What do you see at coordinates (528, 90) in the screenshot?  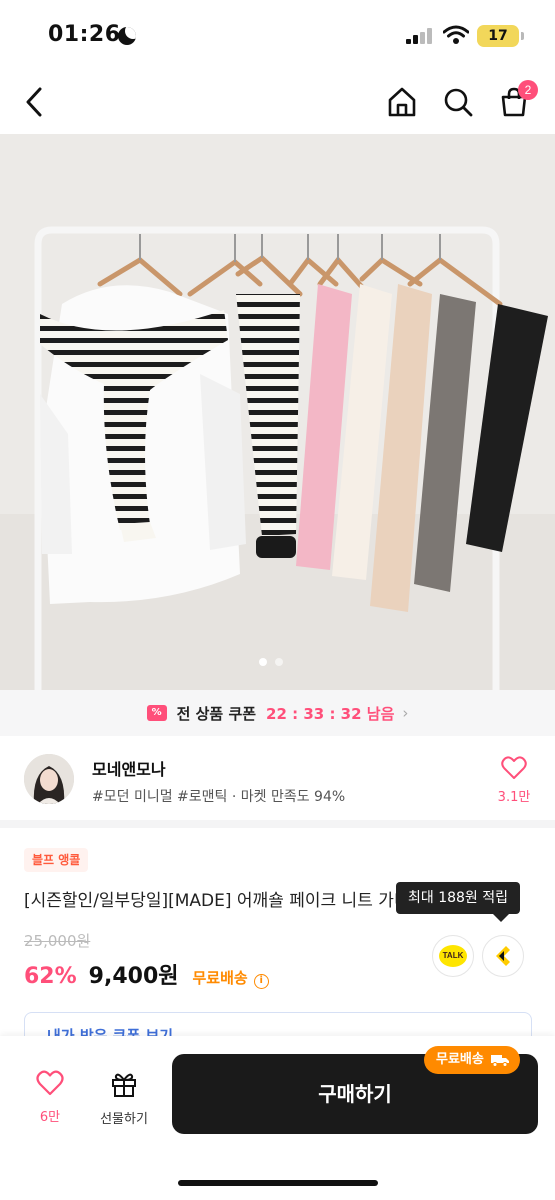 I see `cart-badge: 2` at bounding box center [528, 90].